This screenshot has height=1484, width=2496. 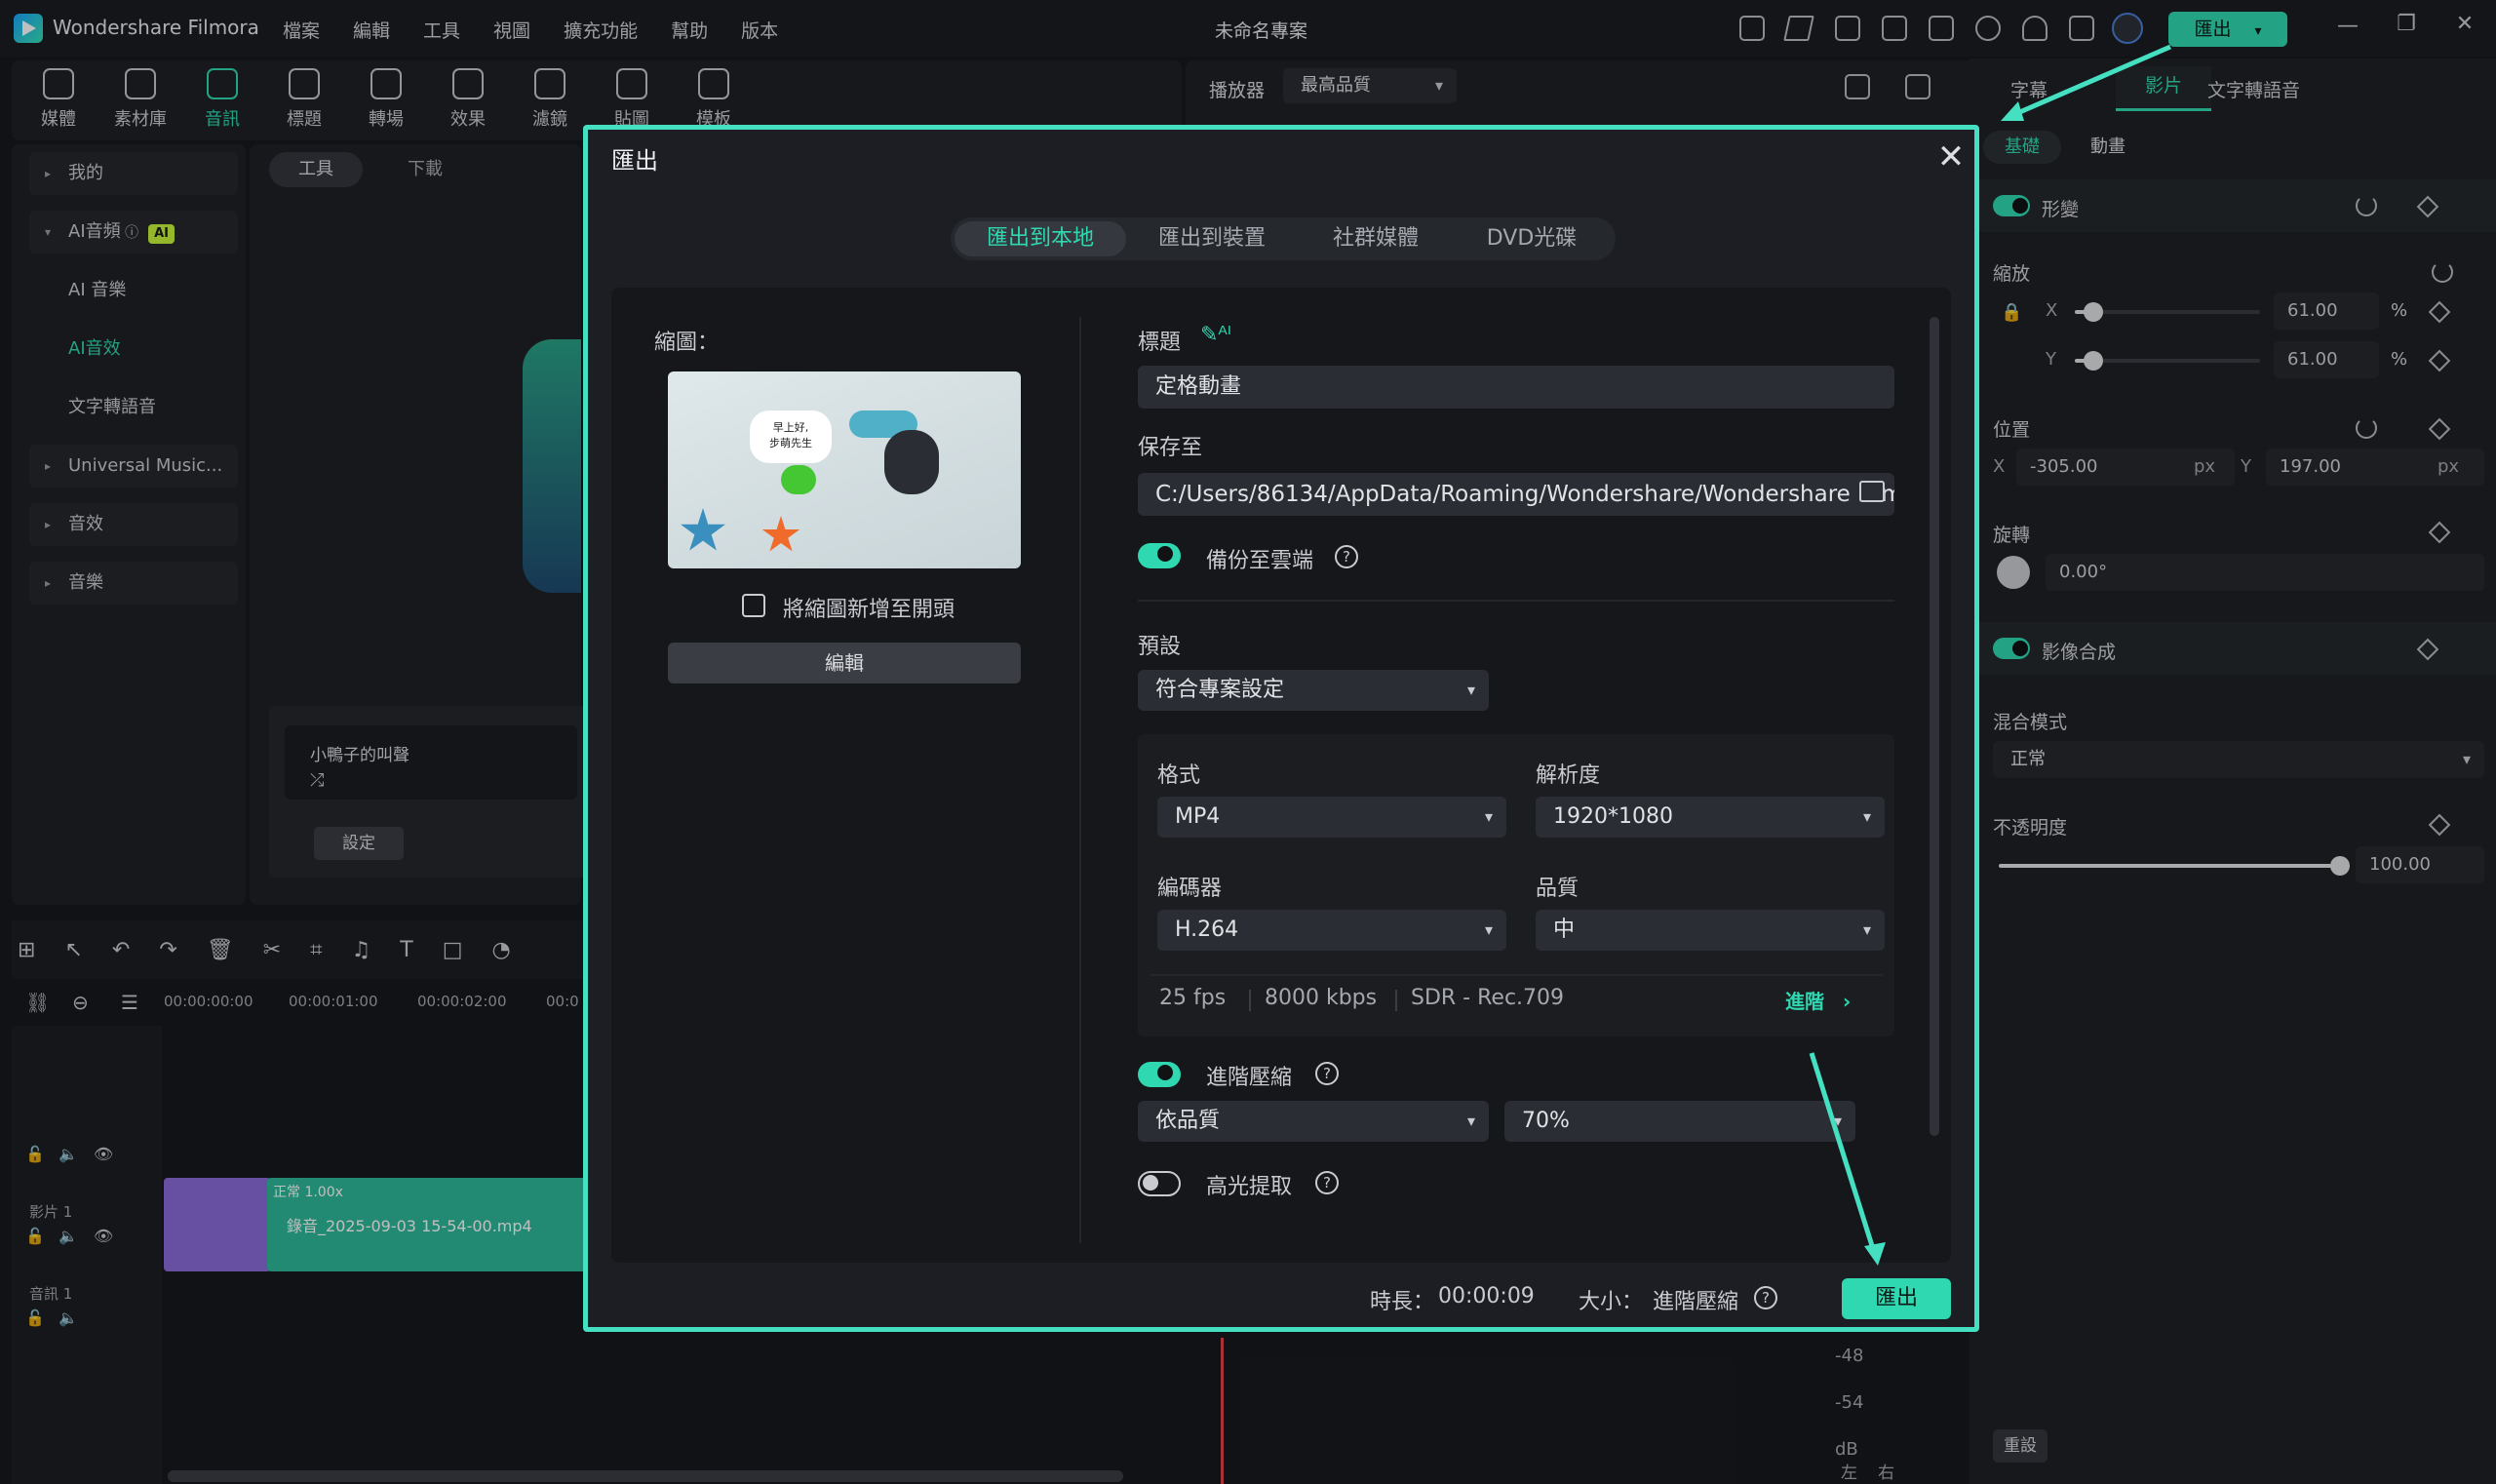 What do you see at coordinates (2089, 82) in the screenshot?
I see `annotation-arrow-top` at bounding box center [2089, 82].